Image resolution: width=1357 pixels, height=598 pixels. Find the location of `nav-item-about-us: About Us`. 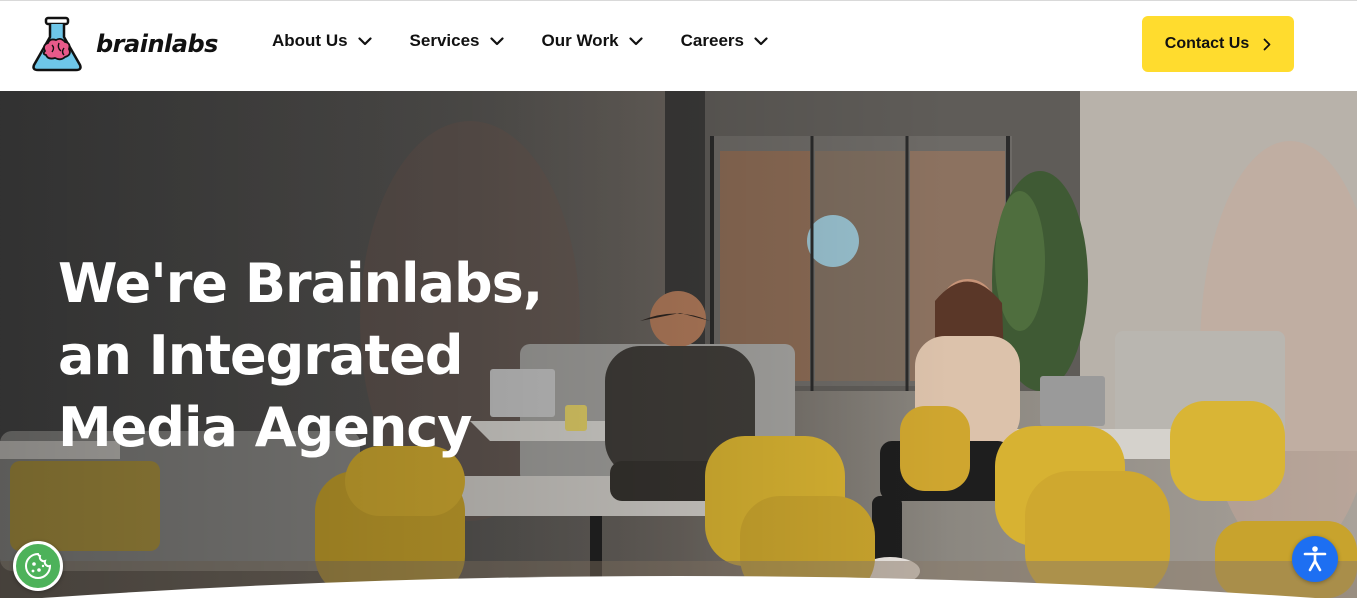

nav-item-about-us: About Us is located at coordinates (322, 41).